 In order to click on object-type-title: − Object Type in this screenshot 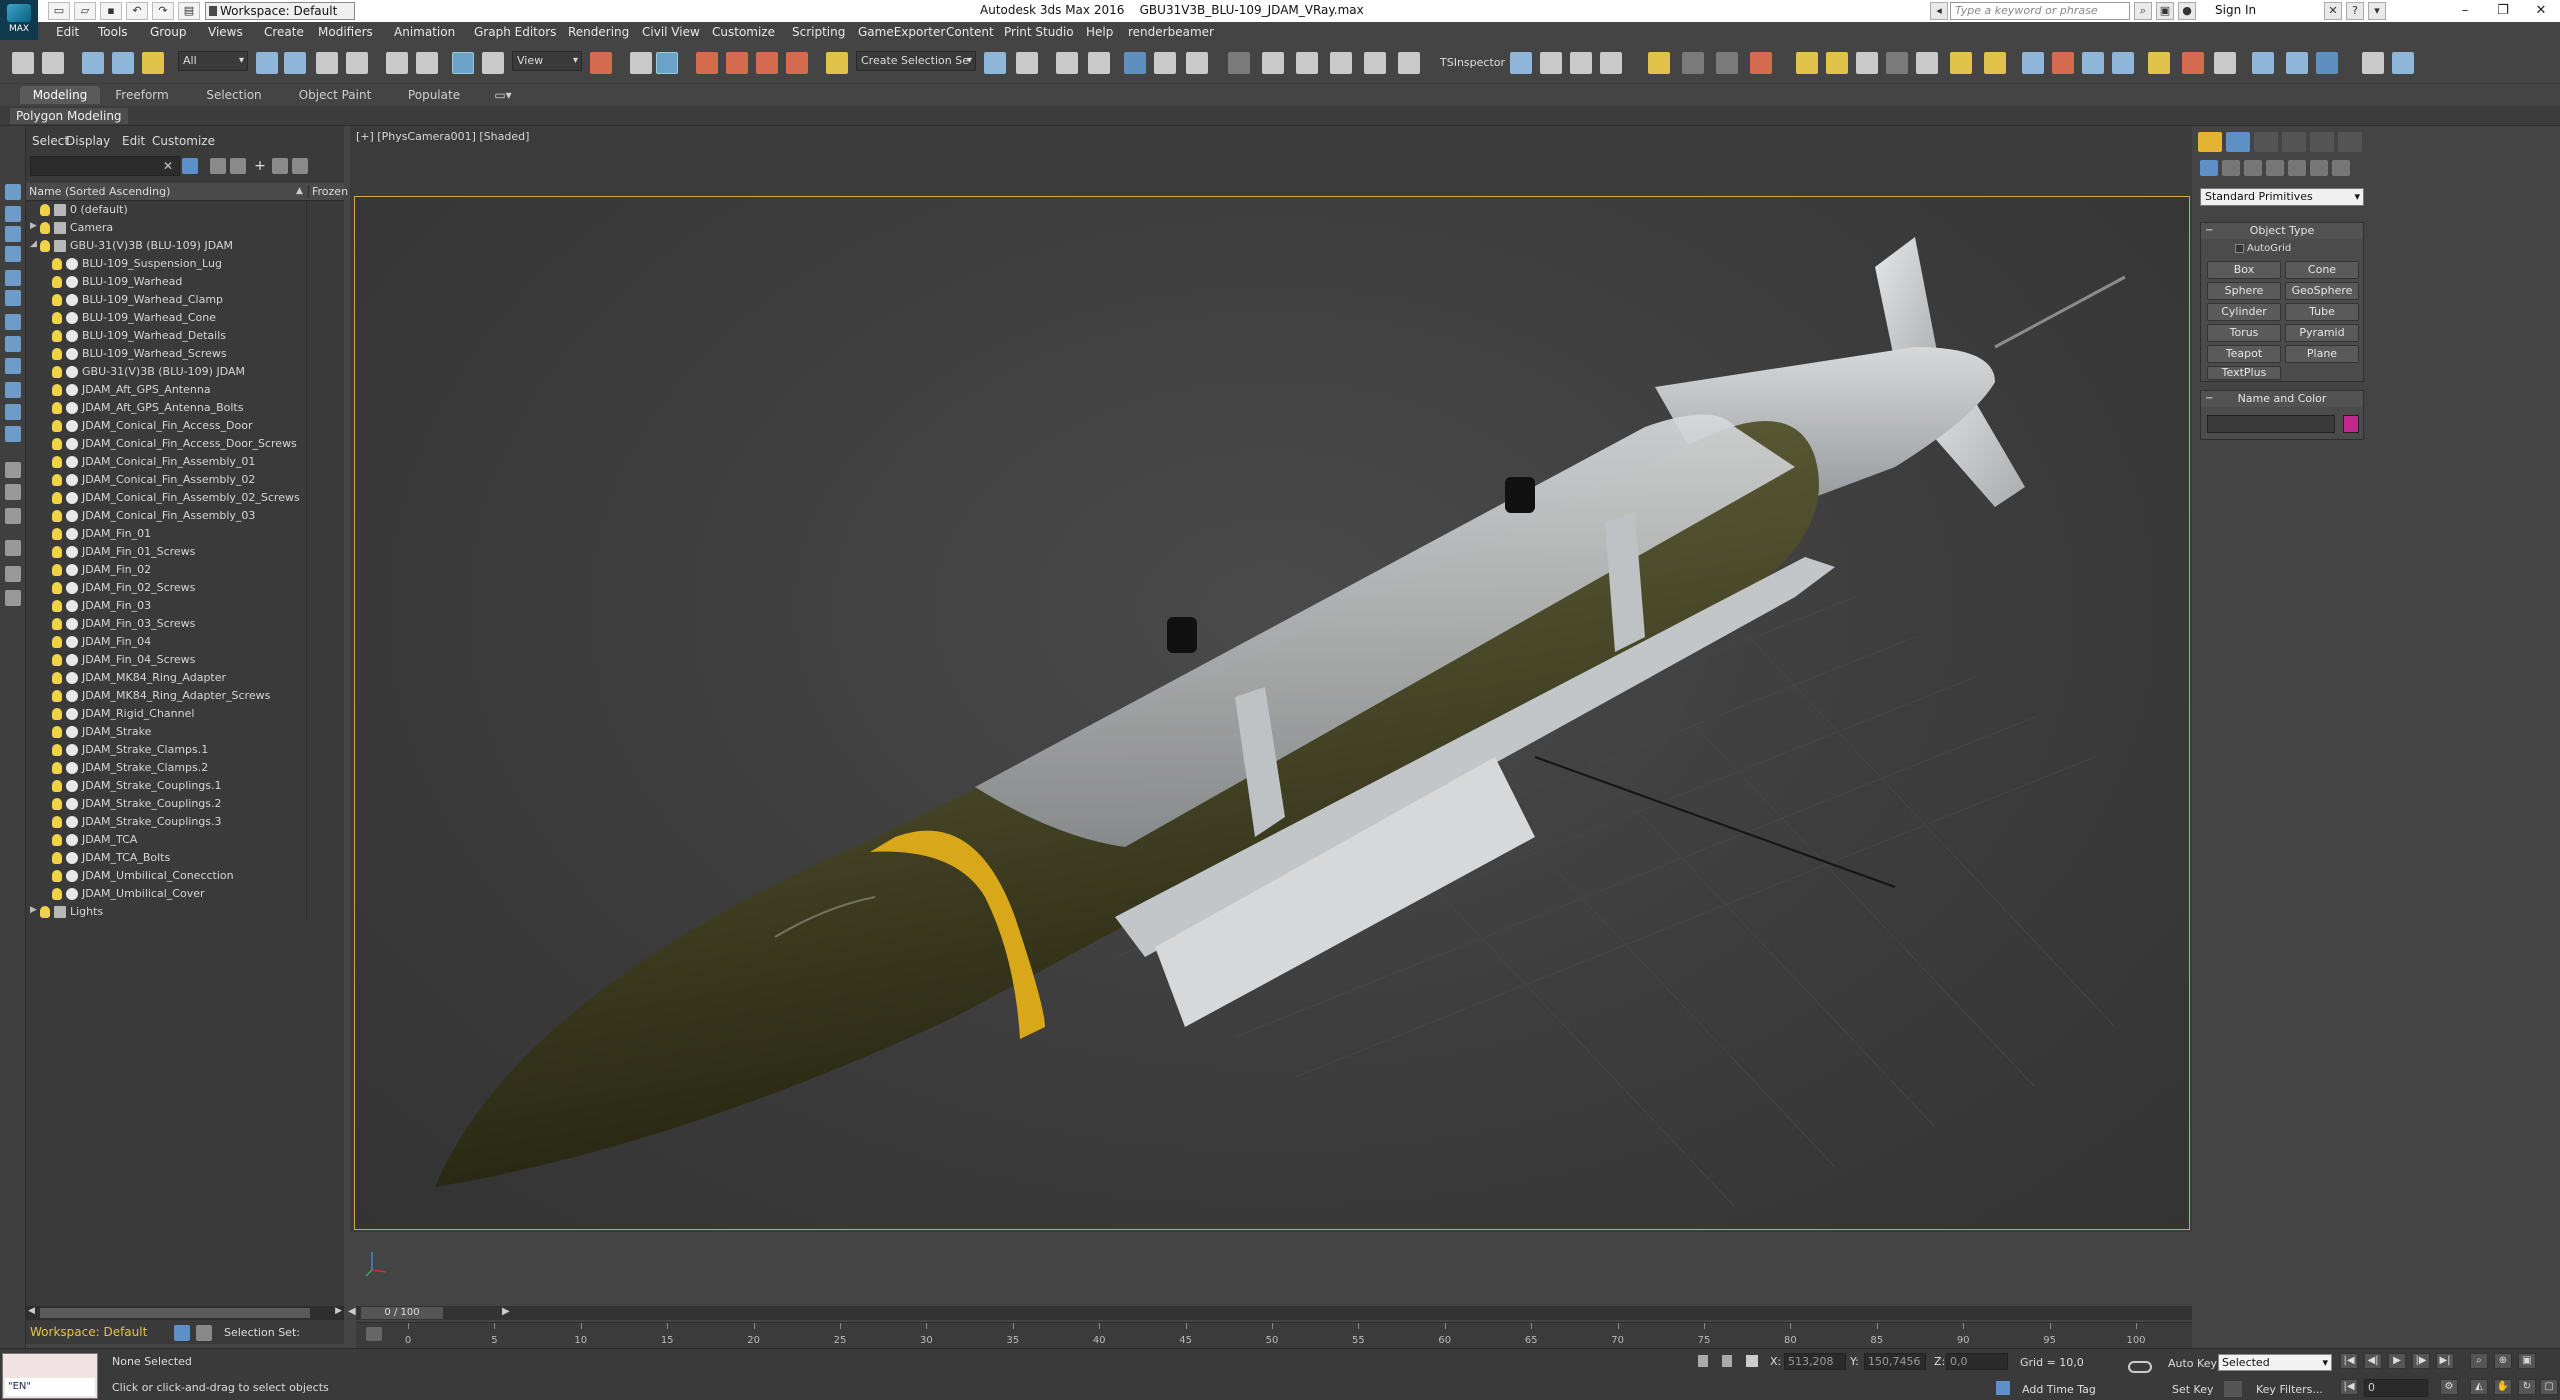, I will do `click(2282, 231)`.